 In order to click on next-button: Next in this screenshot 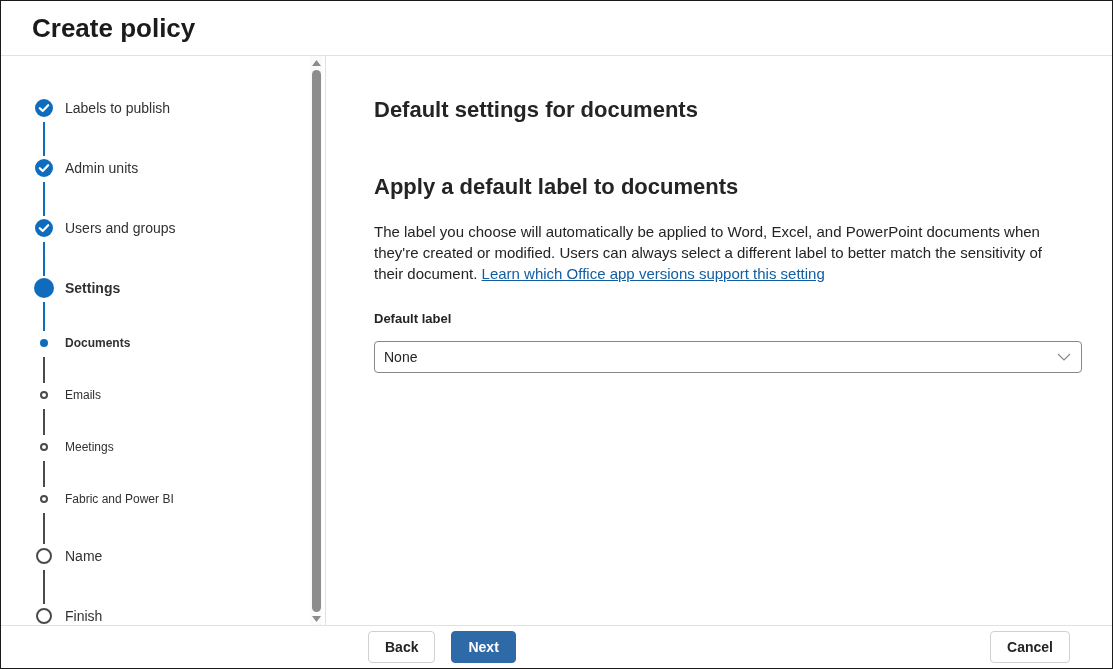, I will do `click(483, 647)`.